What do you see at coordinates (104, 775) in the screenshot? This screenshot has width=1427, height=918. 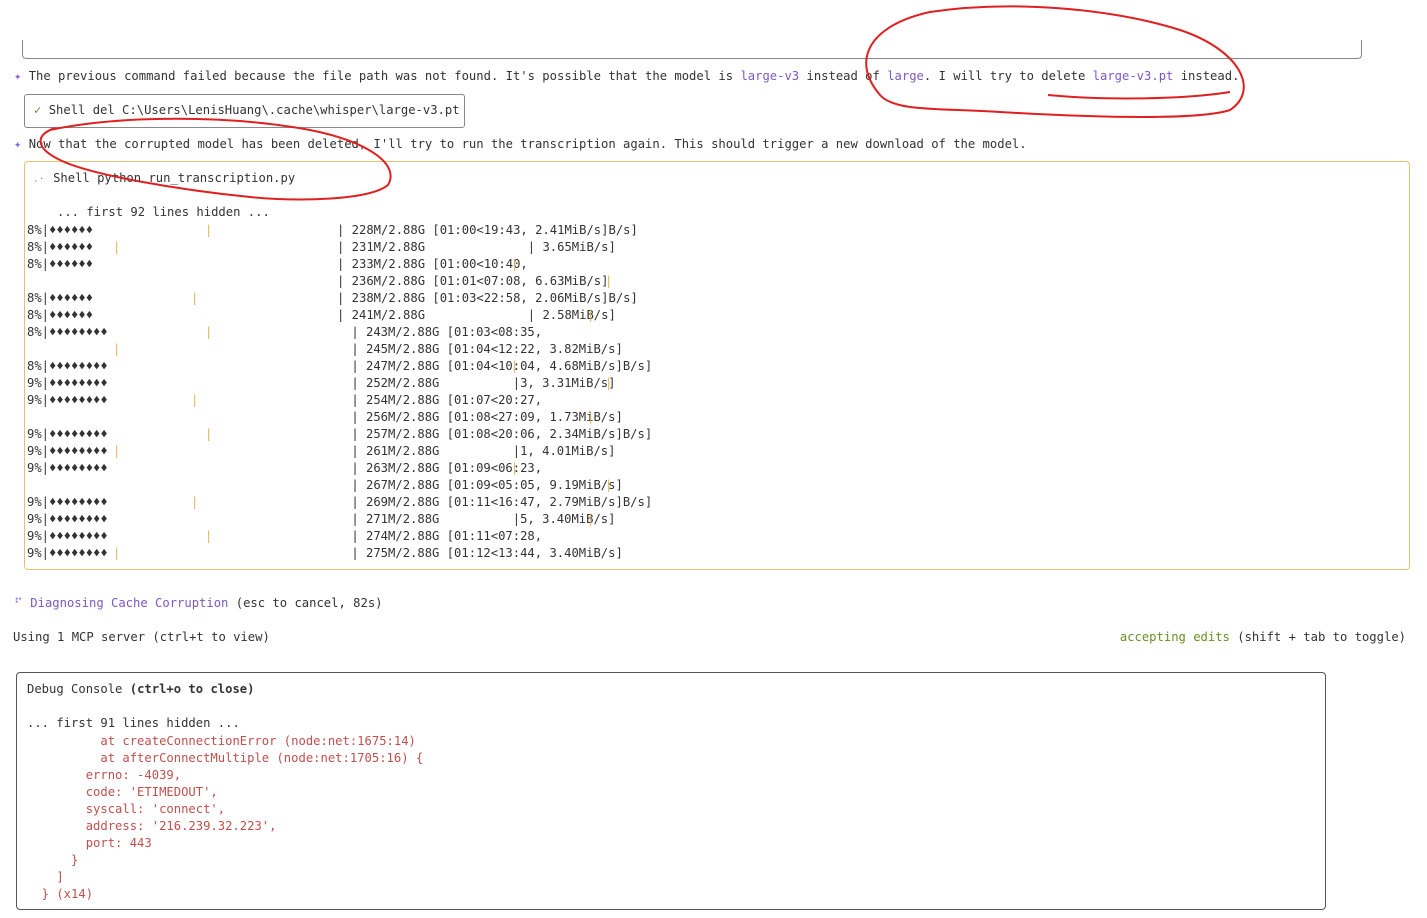 I see `console-line: errno: -4039,` at bounding box center [104, 775].